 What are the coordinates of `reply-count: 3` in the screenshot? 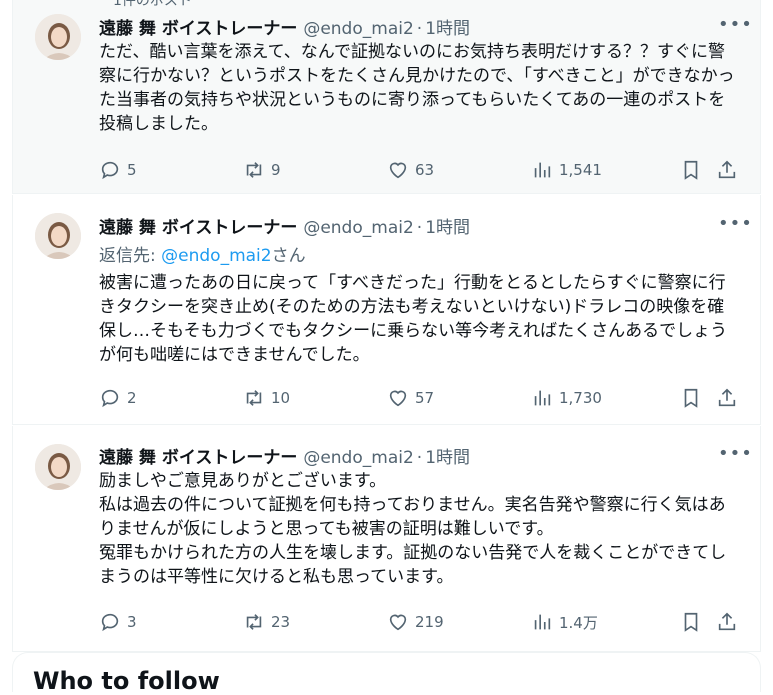 It's located at (132, 622).